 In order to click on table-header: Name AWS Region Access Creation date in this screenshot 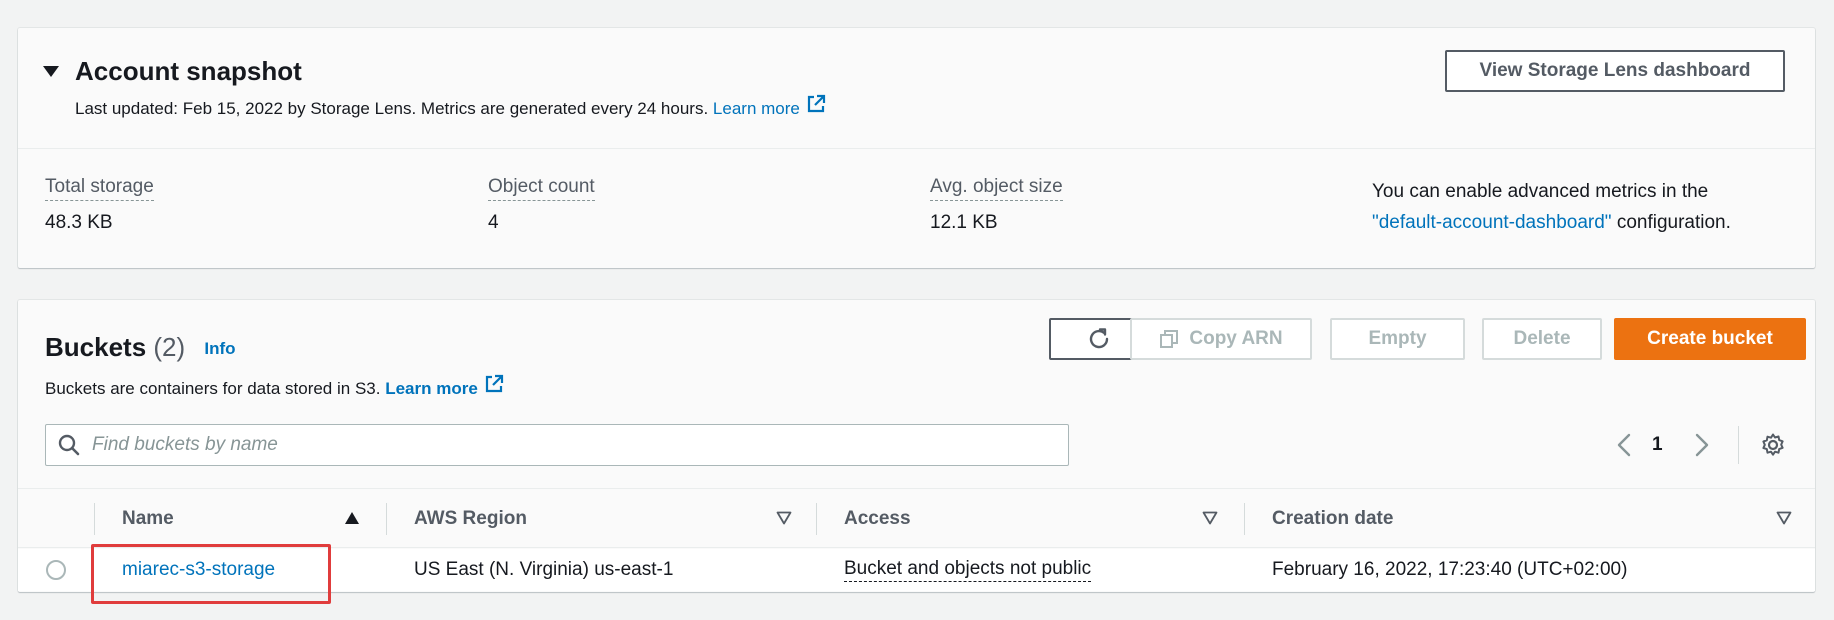, I will do `click(916, 518)`.